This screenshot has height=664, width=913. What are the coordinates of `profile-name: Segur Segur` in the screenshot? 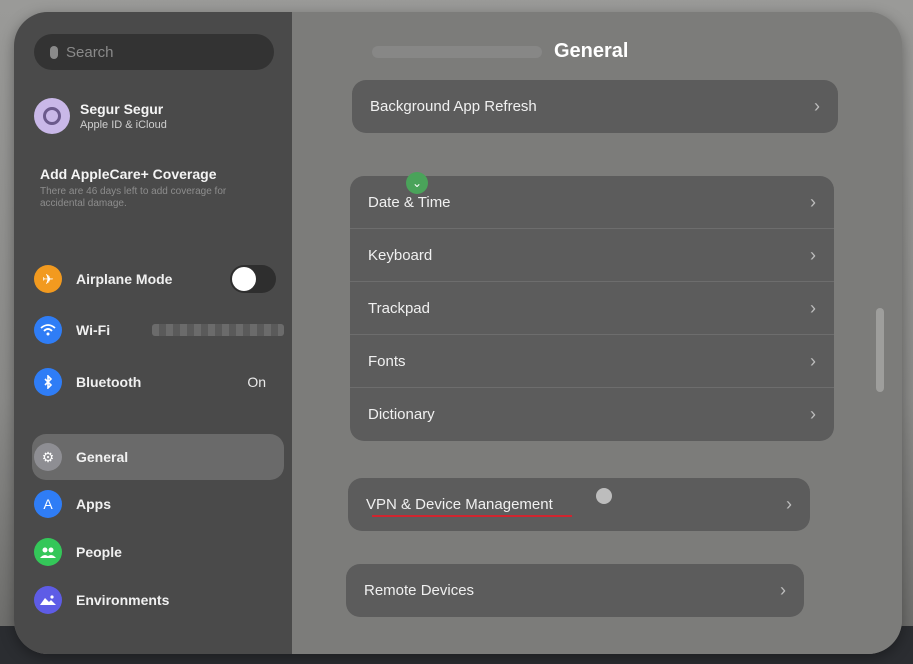 It's located at (122, 109).